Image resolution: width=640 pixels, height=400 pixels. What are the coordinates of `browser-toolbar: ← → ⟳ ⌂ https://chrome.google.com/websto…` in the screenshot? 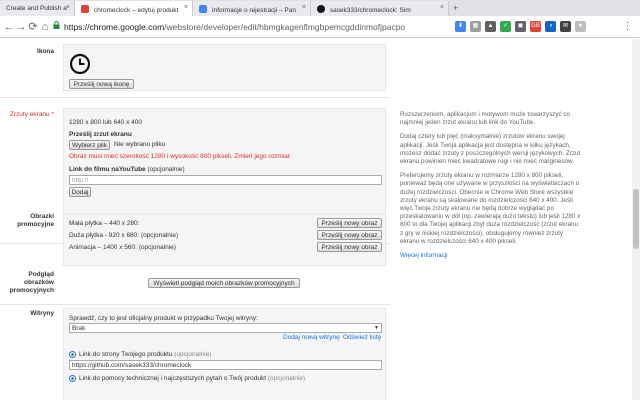 It's located at (320, 27).